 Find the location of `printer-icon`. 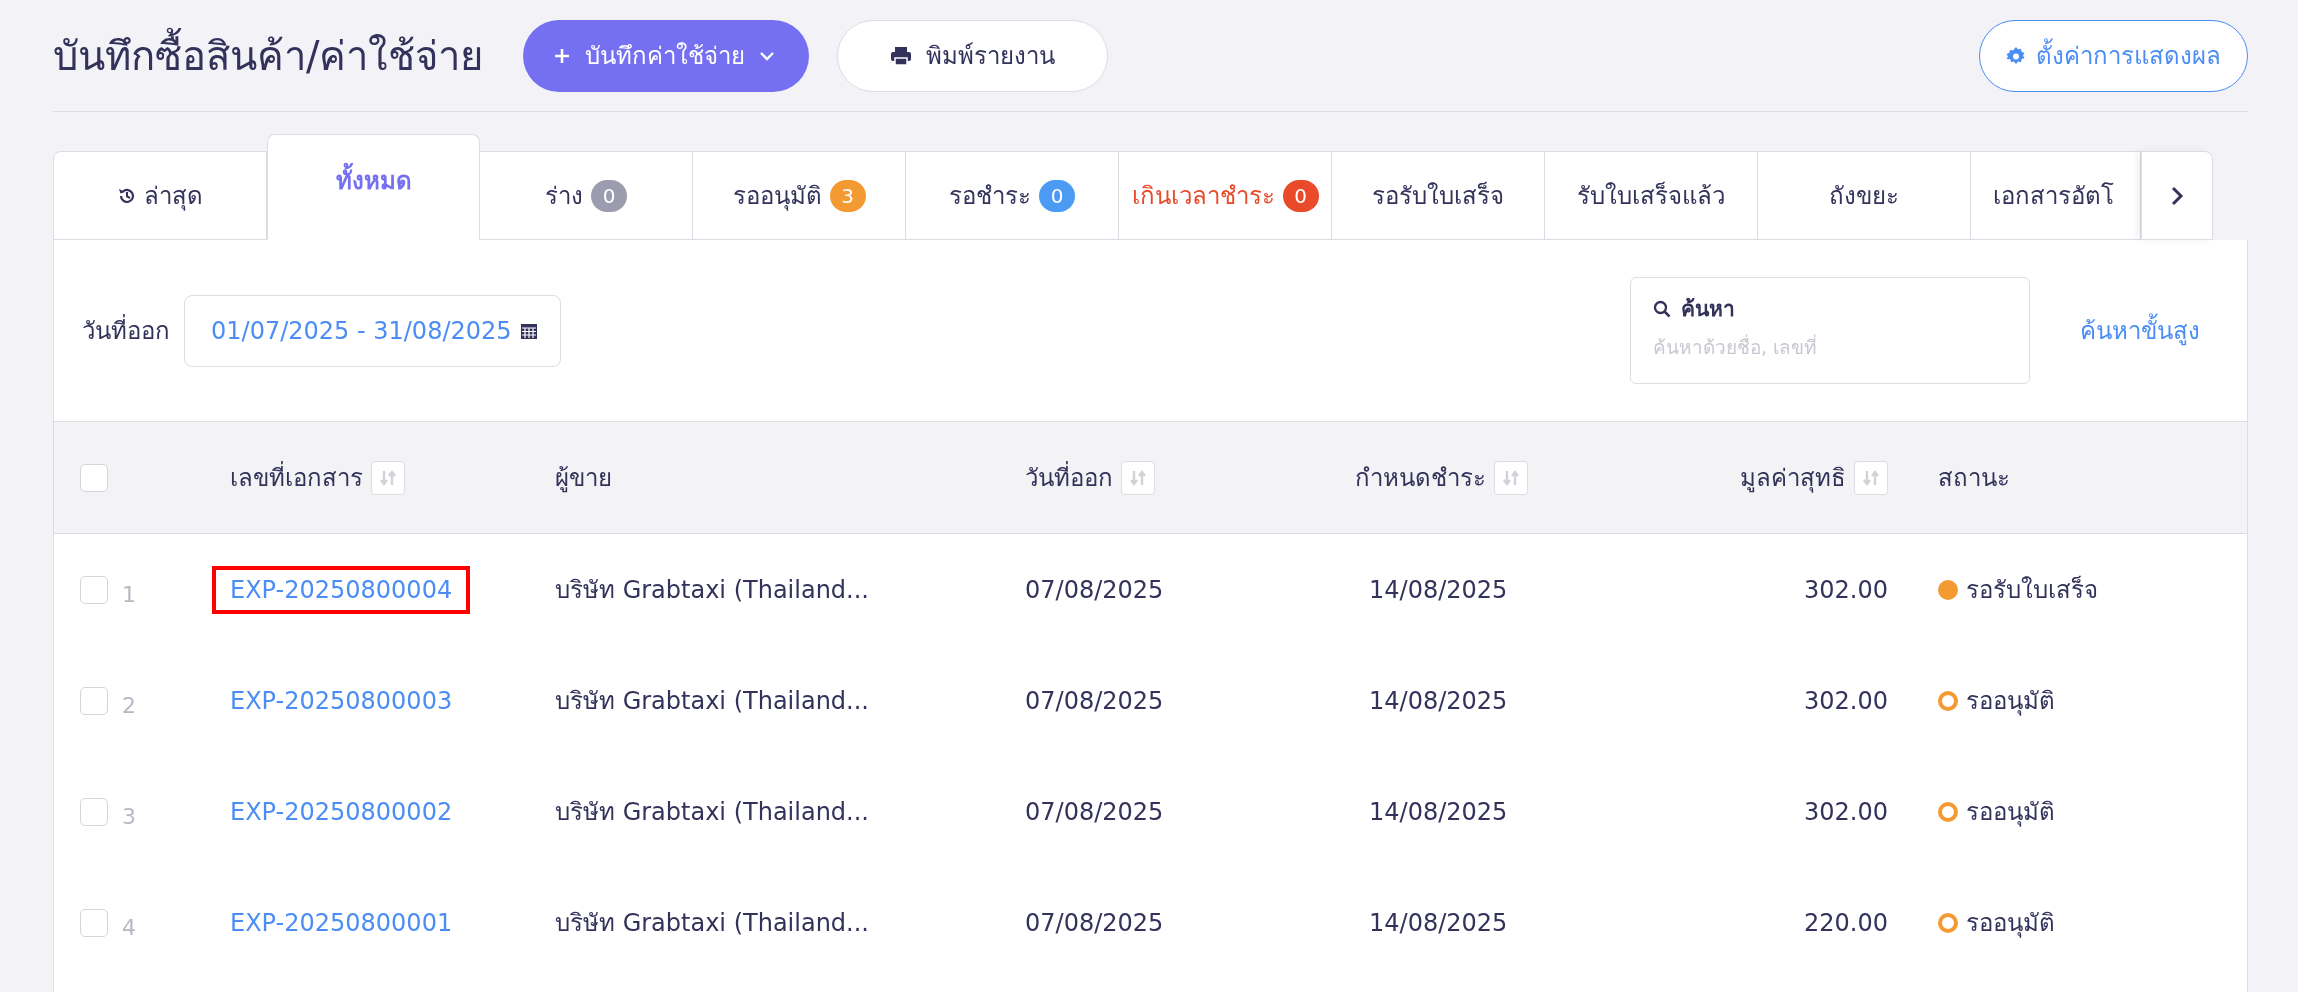

printer-icon is located at coordinates (901, 55).